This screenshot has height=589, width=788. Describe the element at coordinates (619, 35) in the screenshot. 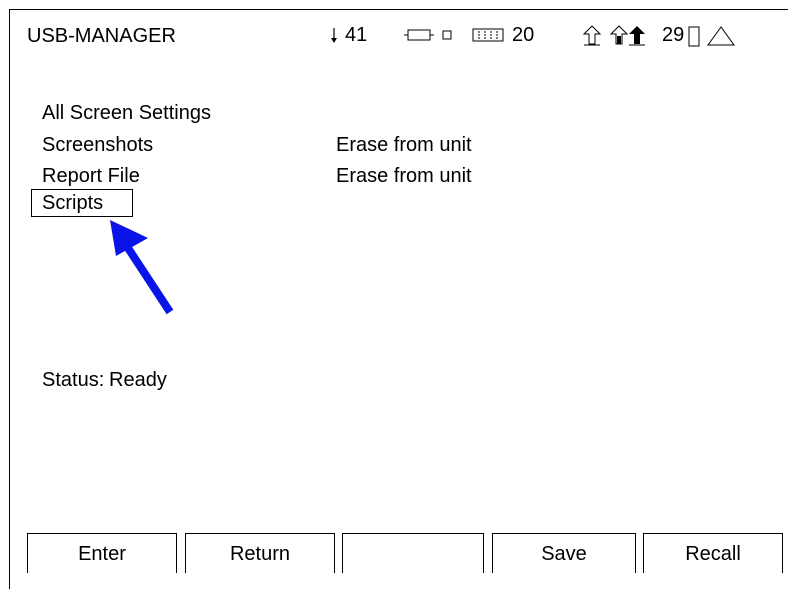

I see `up-arrow-house-icon` at that location.